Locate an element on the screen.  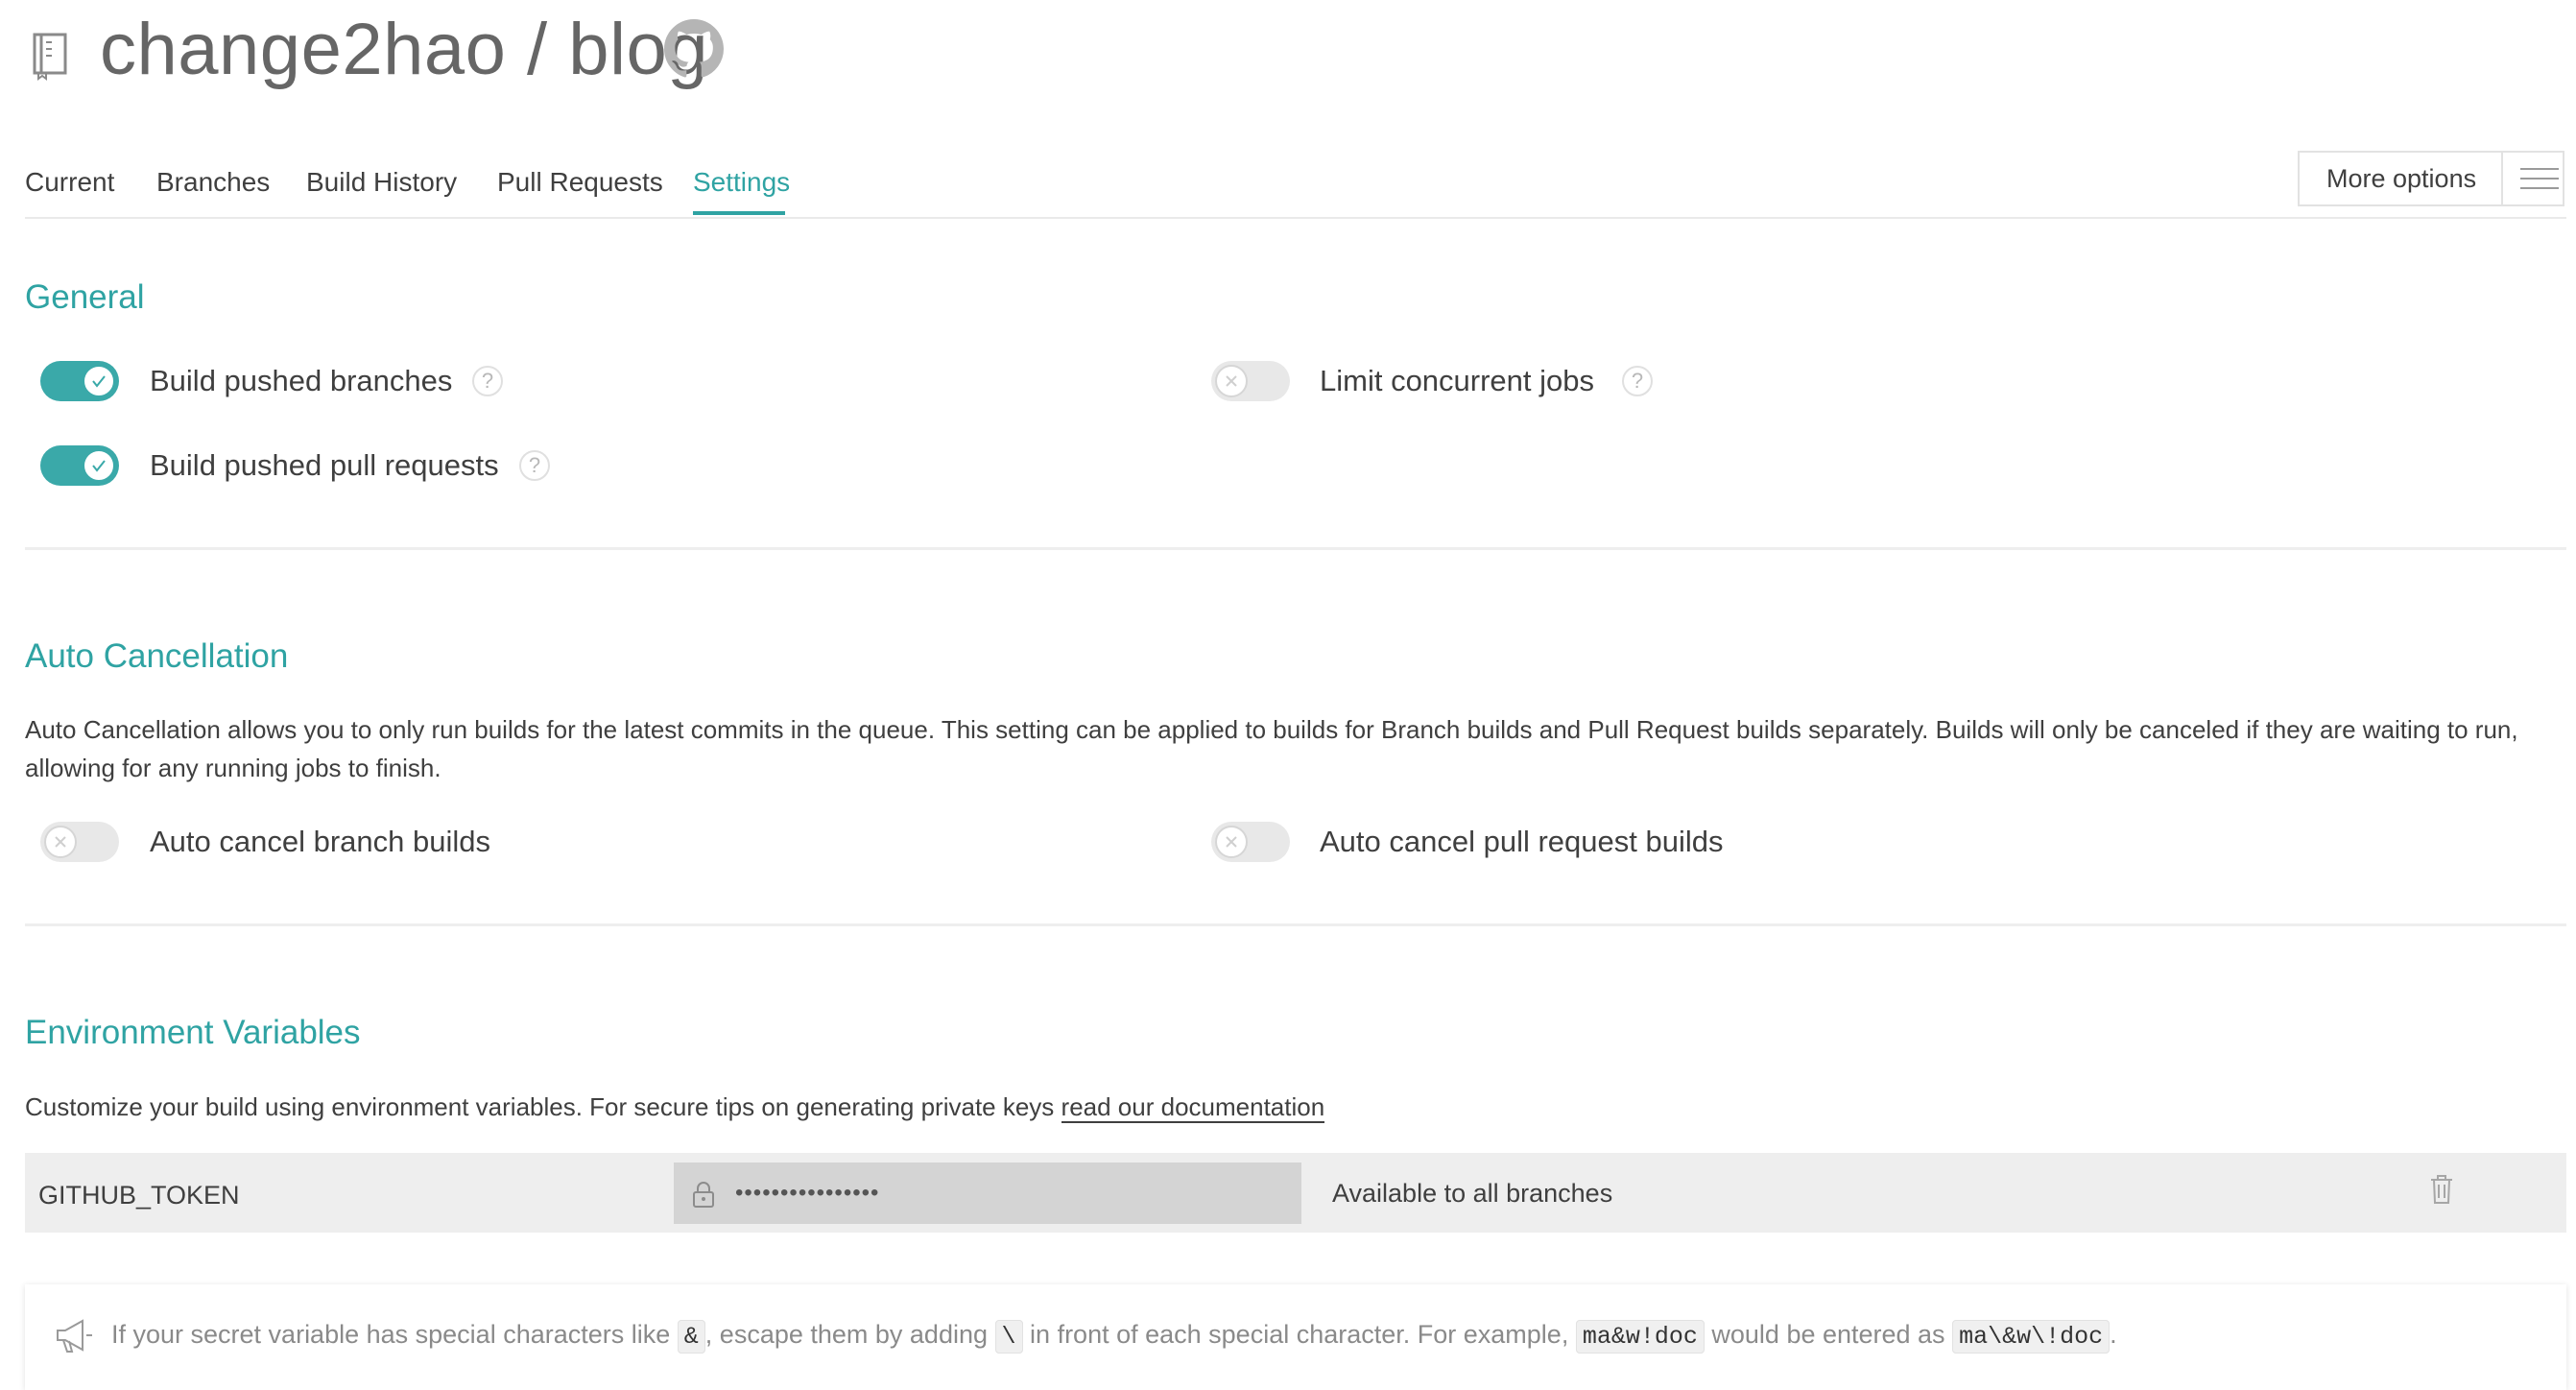
build-pushed-branches-label: Build pushed branches is located at coordinates (301, 381).